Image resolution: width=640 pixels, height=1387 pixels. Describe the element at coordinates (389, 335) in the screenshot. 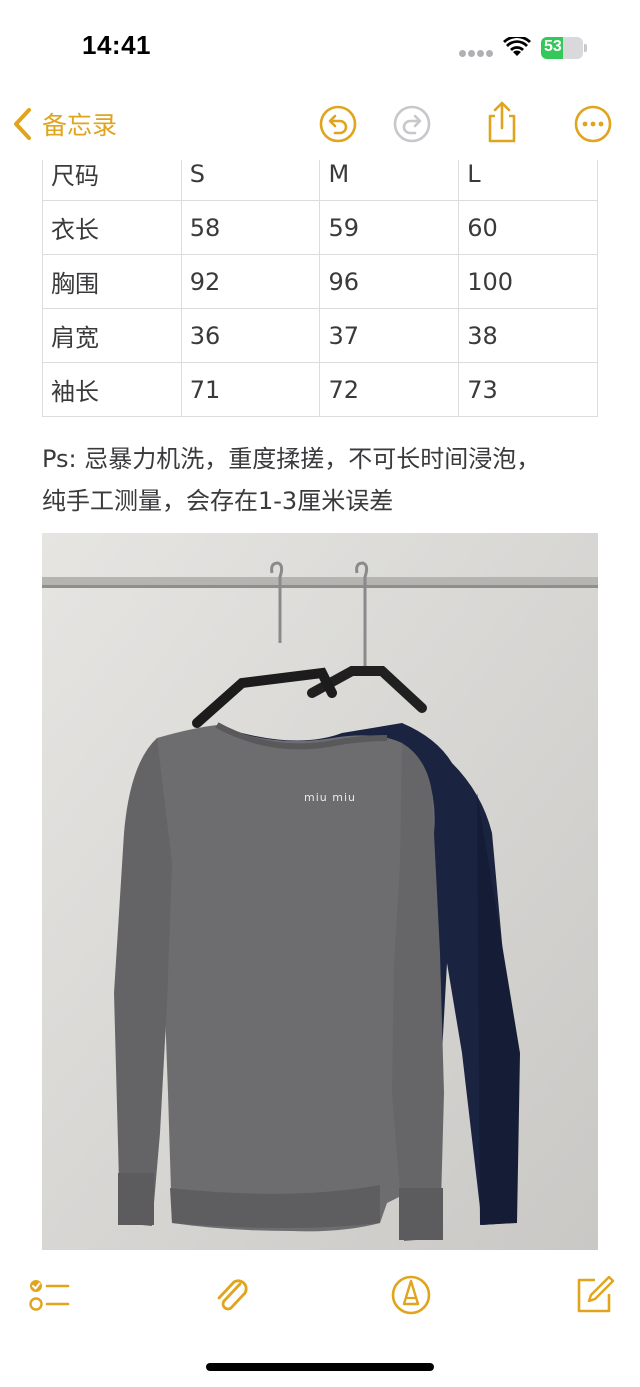

I see `table-cell: 37` at that location.